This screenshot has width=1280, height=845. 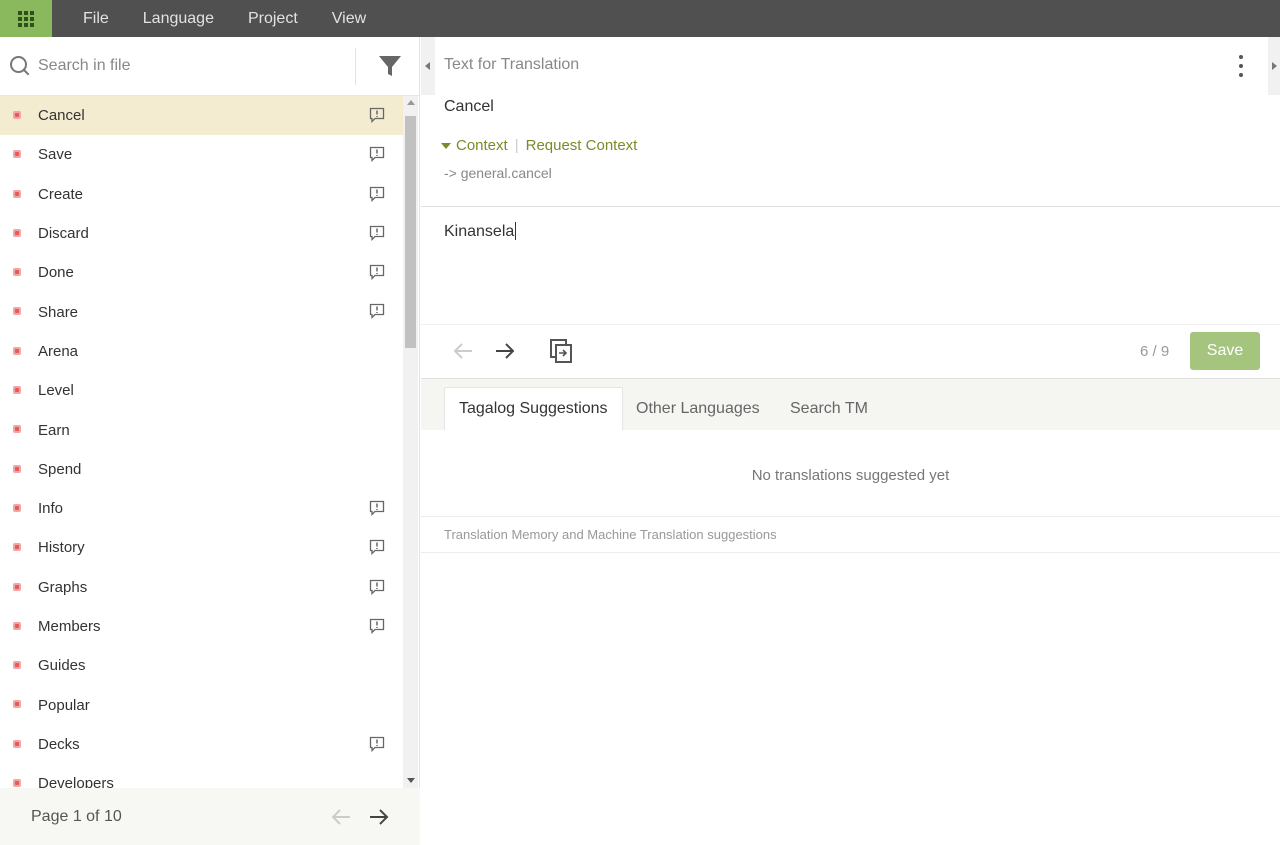 I want to click on translation-text: Kinansela, so click(x=479, y=231).